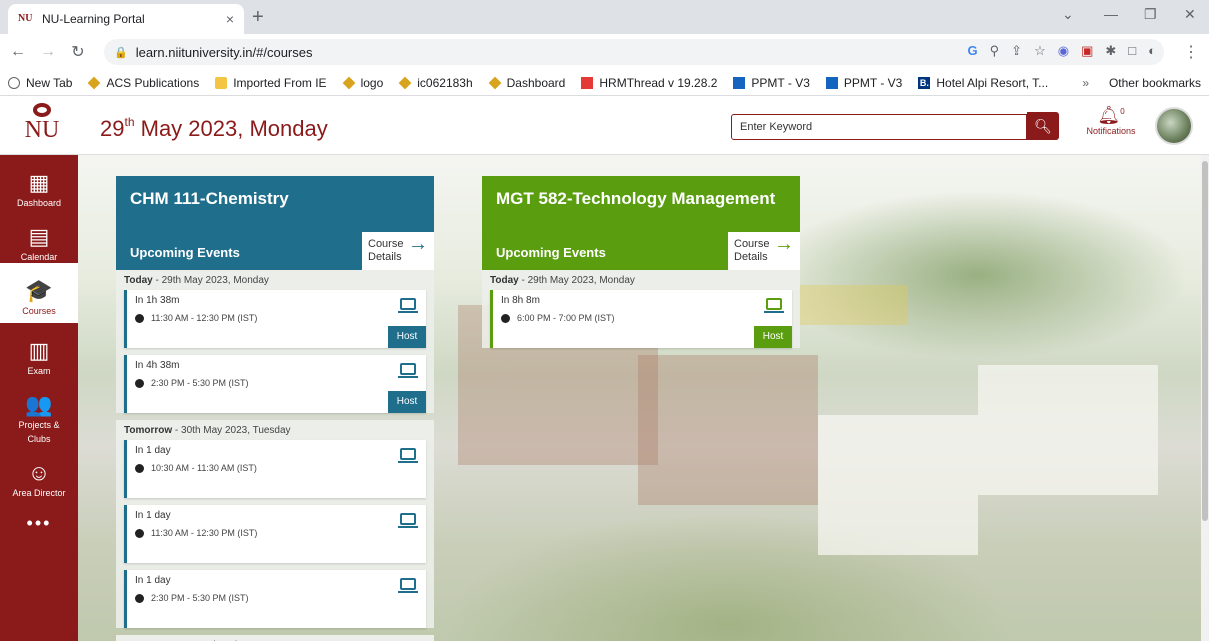  I want to click on event-item: In 1h 38m 11:30 AM - 12:30 PM (IST) Host, so click(275, 319).